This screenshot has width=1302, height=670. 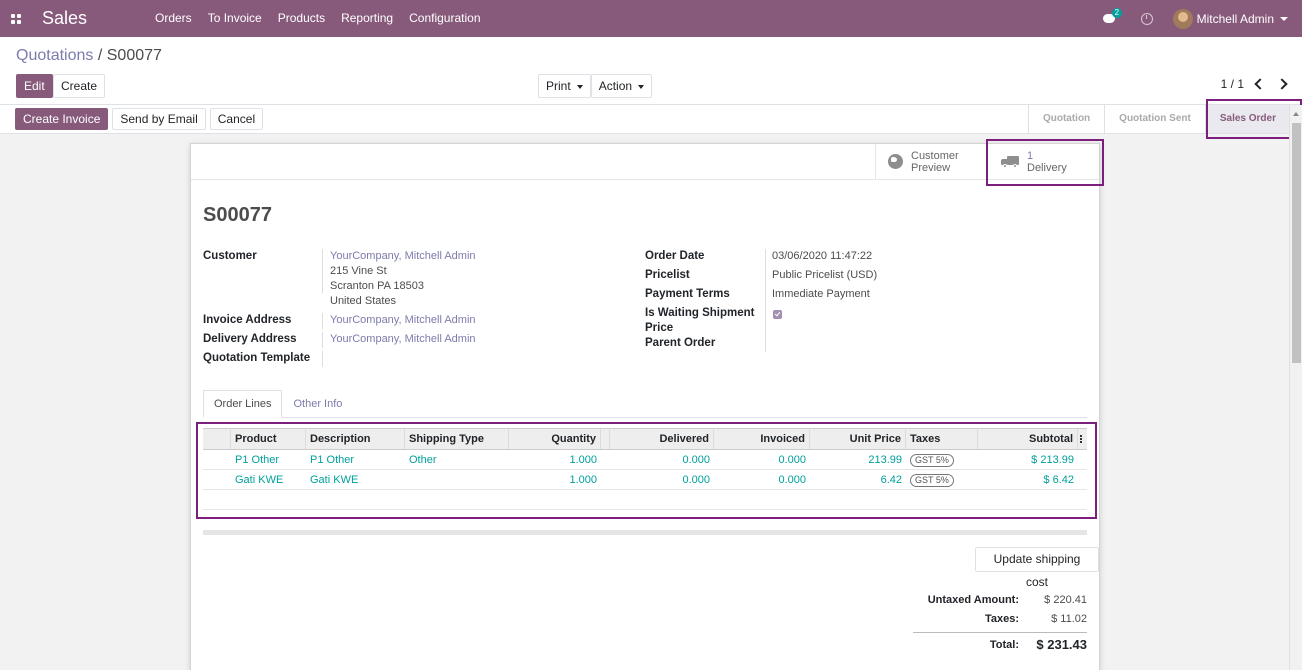 I want to click on waiting-shipment-label-line1: Is Waiting Shipment, so click(x=700, y=313).